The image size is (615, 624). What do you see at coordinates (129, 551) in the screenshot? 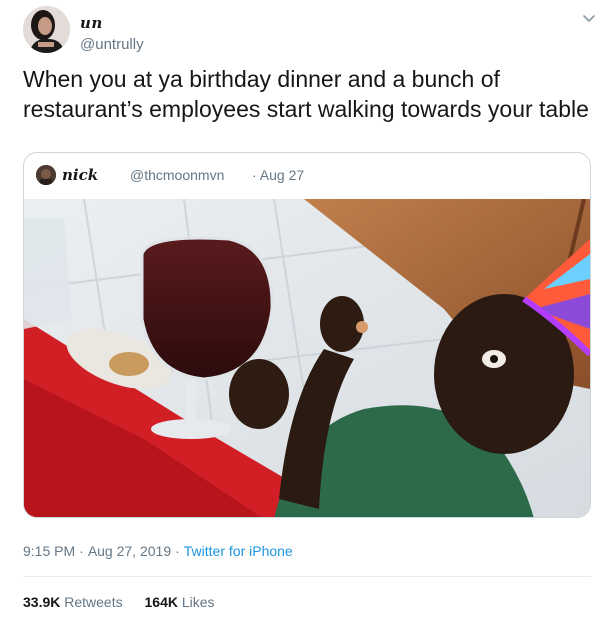
I see `tweet-date: Aug 27, 2019` at bounding box center [129, 551].